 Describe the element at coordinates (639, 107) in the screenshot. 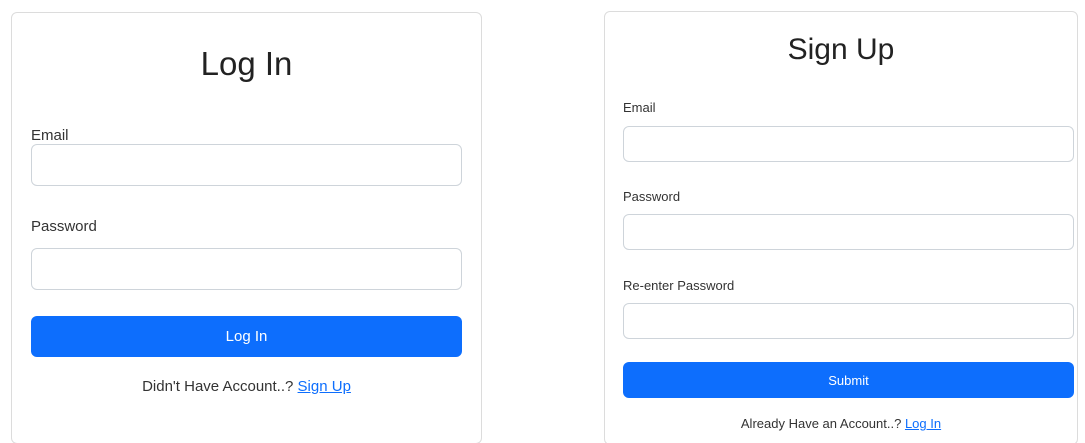

I see `signup-email-label: Email` at that location.